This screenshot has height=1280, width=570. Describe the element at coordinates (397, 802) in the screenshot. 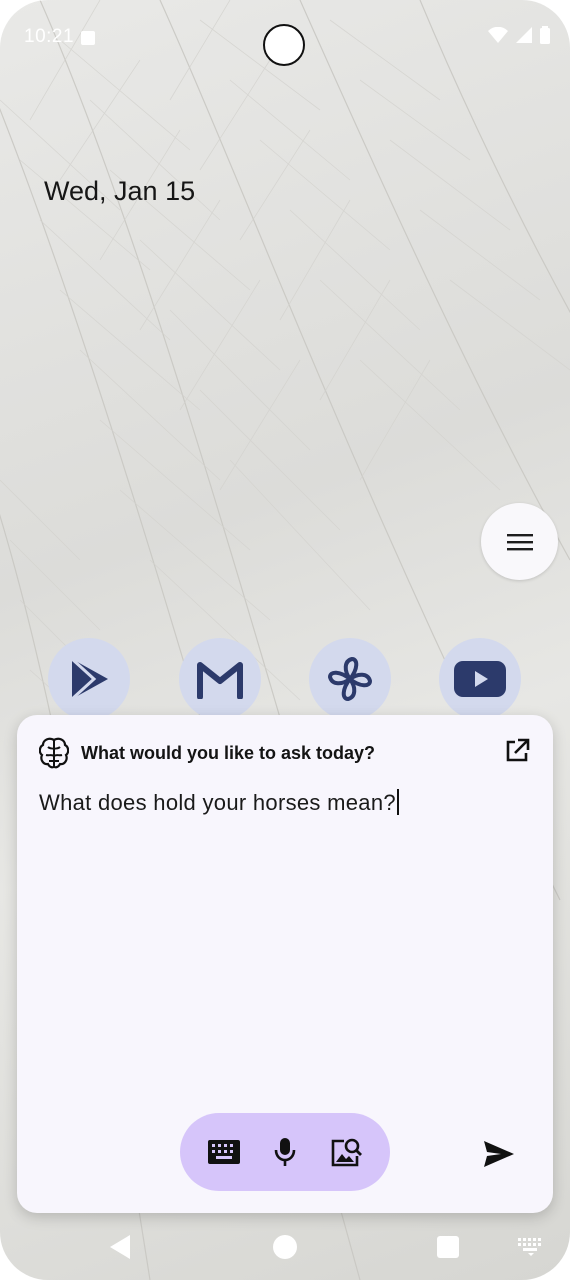

I see `text-cursor` at that location.